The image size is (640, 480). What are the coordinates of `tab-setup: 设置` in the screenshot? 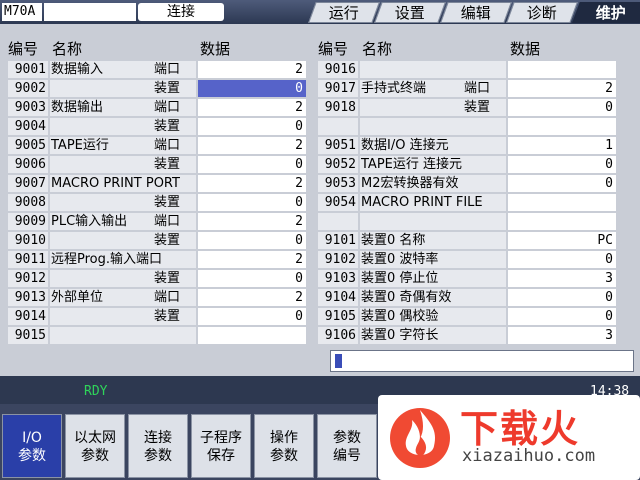 It's located at (410, 12).